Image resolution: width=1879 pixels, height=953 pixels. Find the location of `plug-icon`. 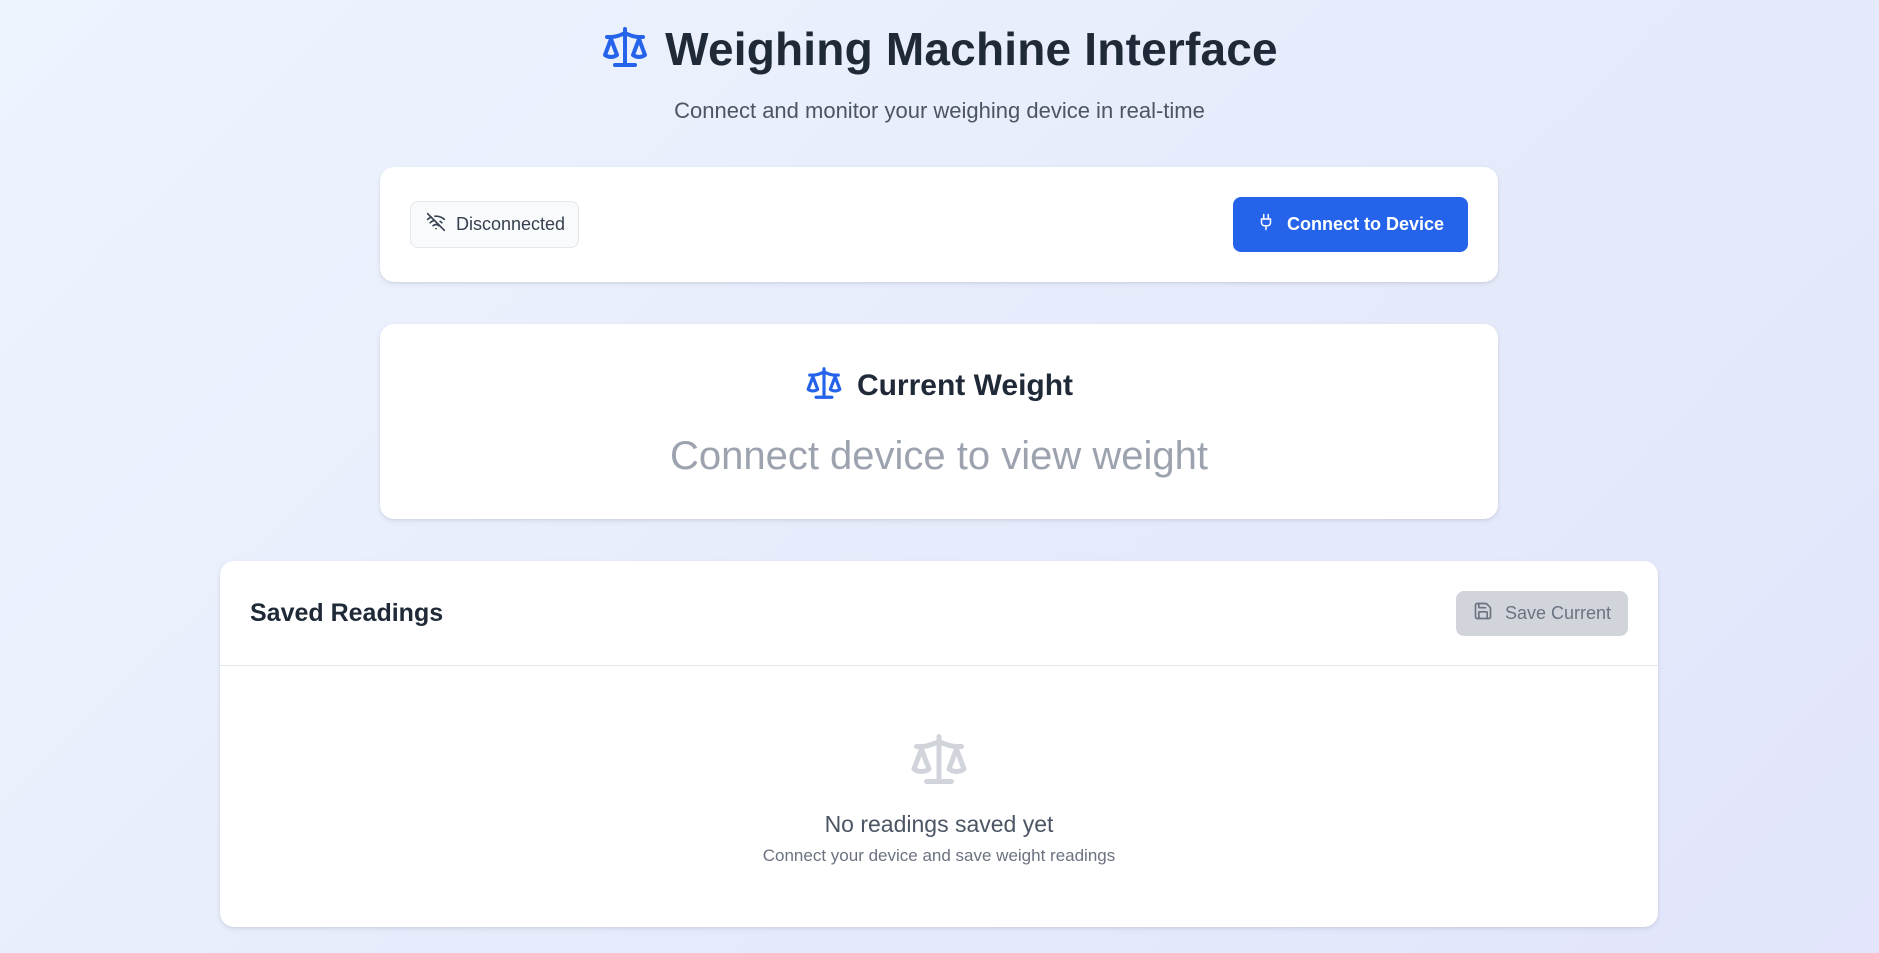

plug-icon is located at coordinates (1266, 224).